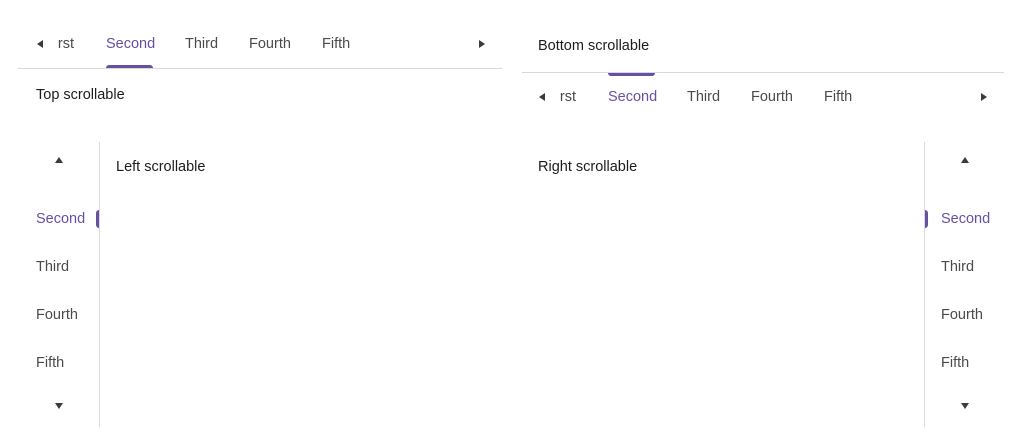 The height and width of the screenshot is (447, 1024). I want to click on tab-content: Bottom scrollable, so click(594, 46).